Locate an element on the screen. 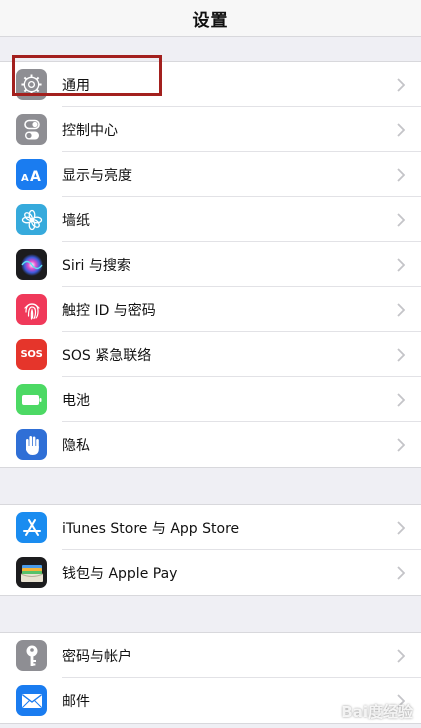 The image size is (421, 728). settings-row-label: 隐私 is located at coordinates (76, 445).